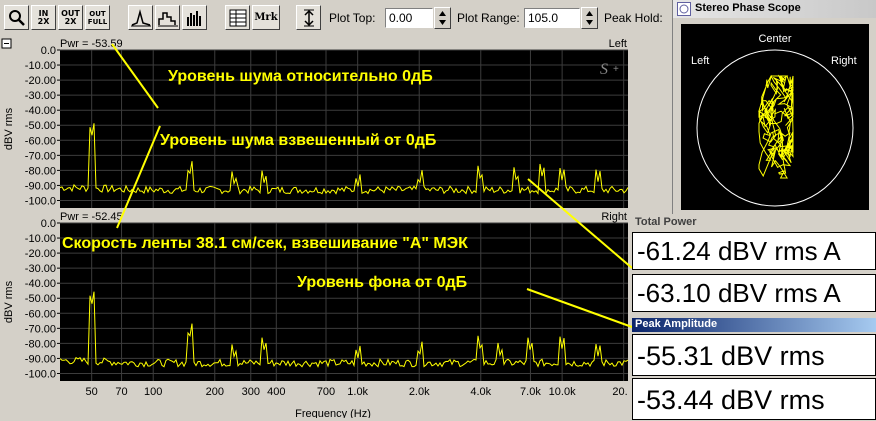 Image resolution: width=876 pixels, height=421 pixels. Describe the element at coordinates (754, 251) in the screenshot. I see `total-power-left: -61.24 dBV rms A` at that location.